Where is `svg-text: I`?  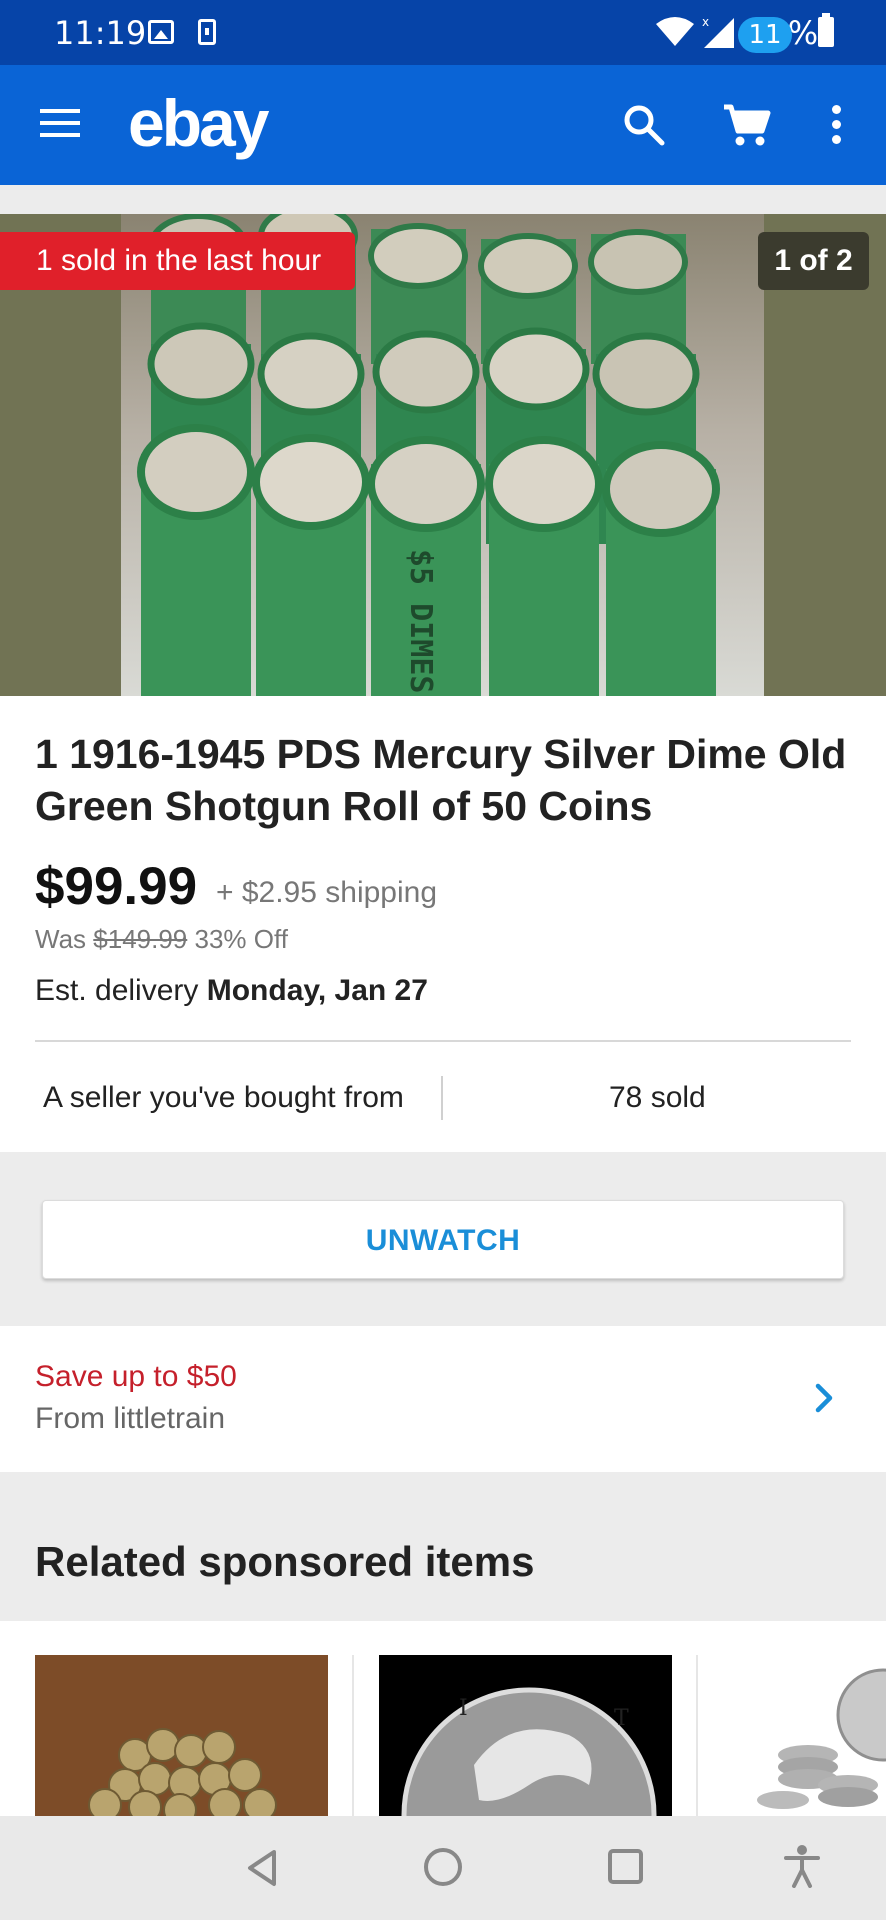 svg-text: I is located at coordinates (463, 1708).